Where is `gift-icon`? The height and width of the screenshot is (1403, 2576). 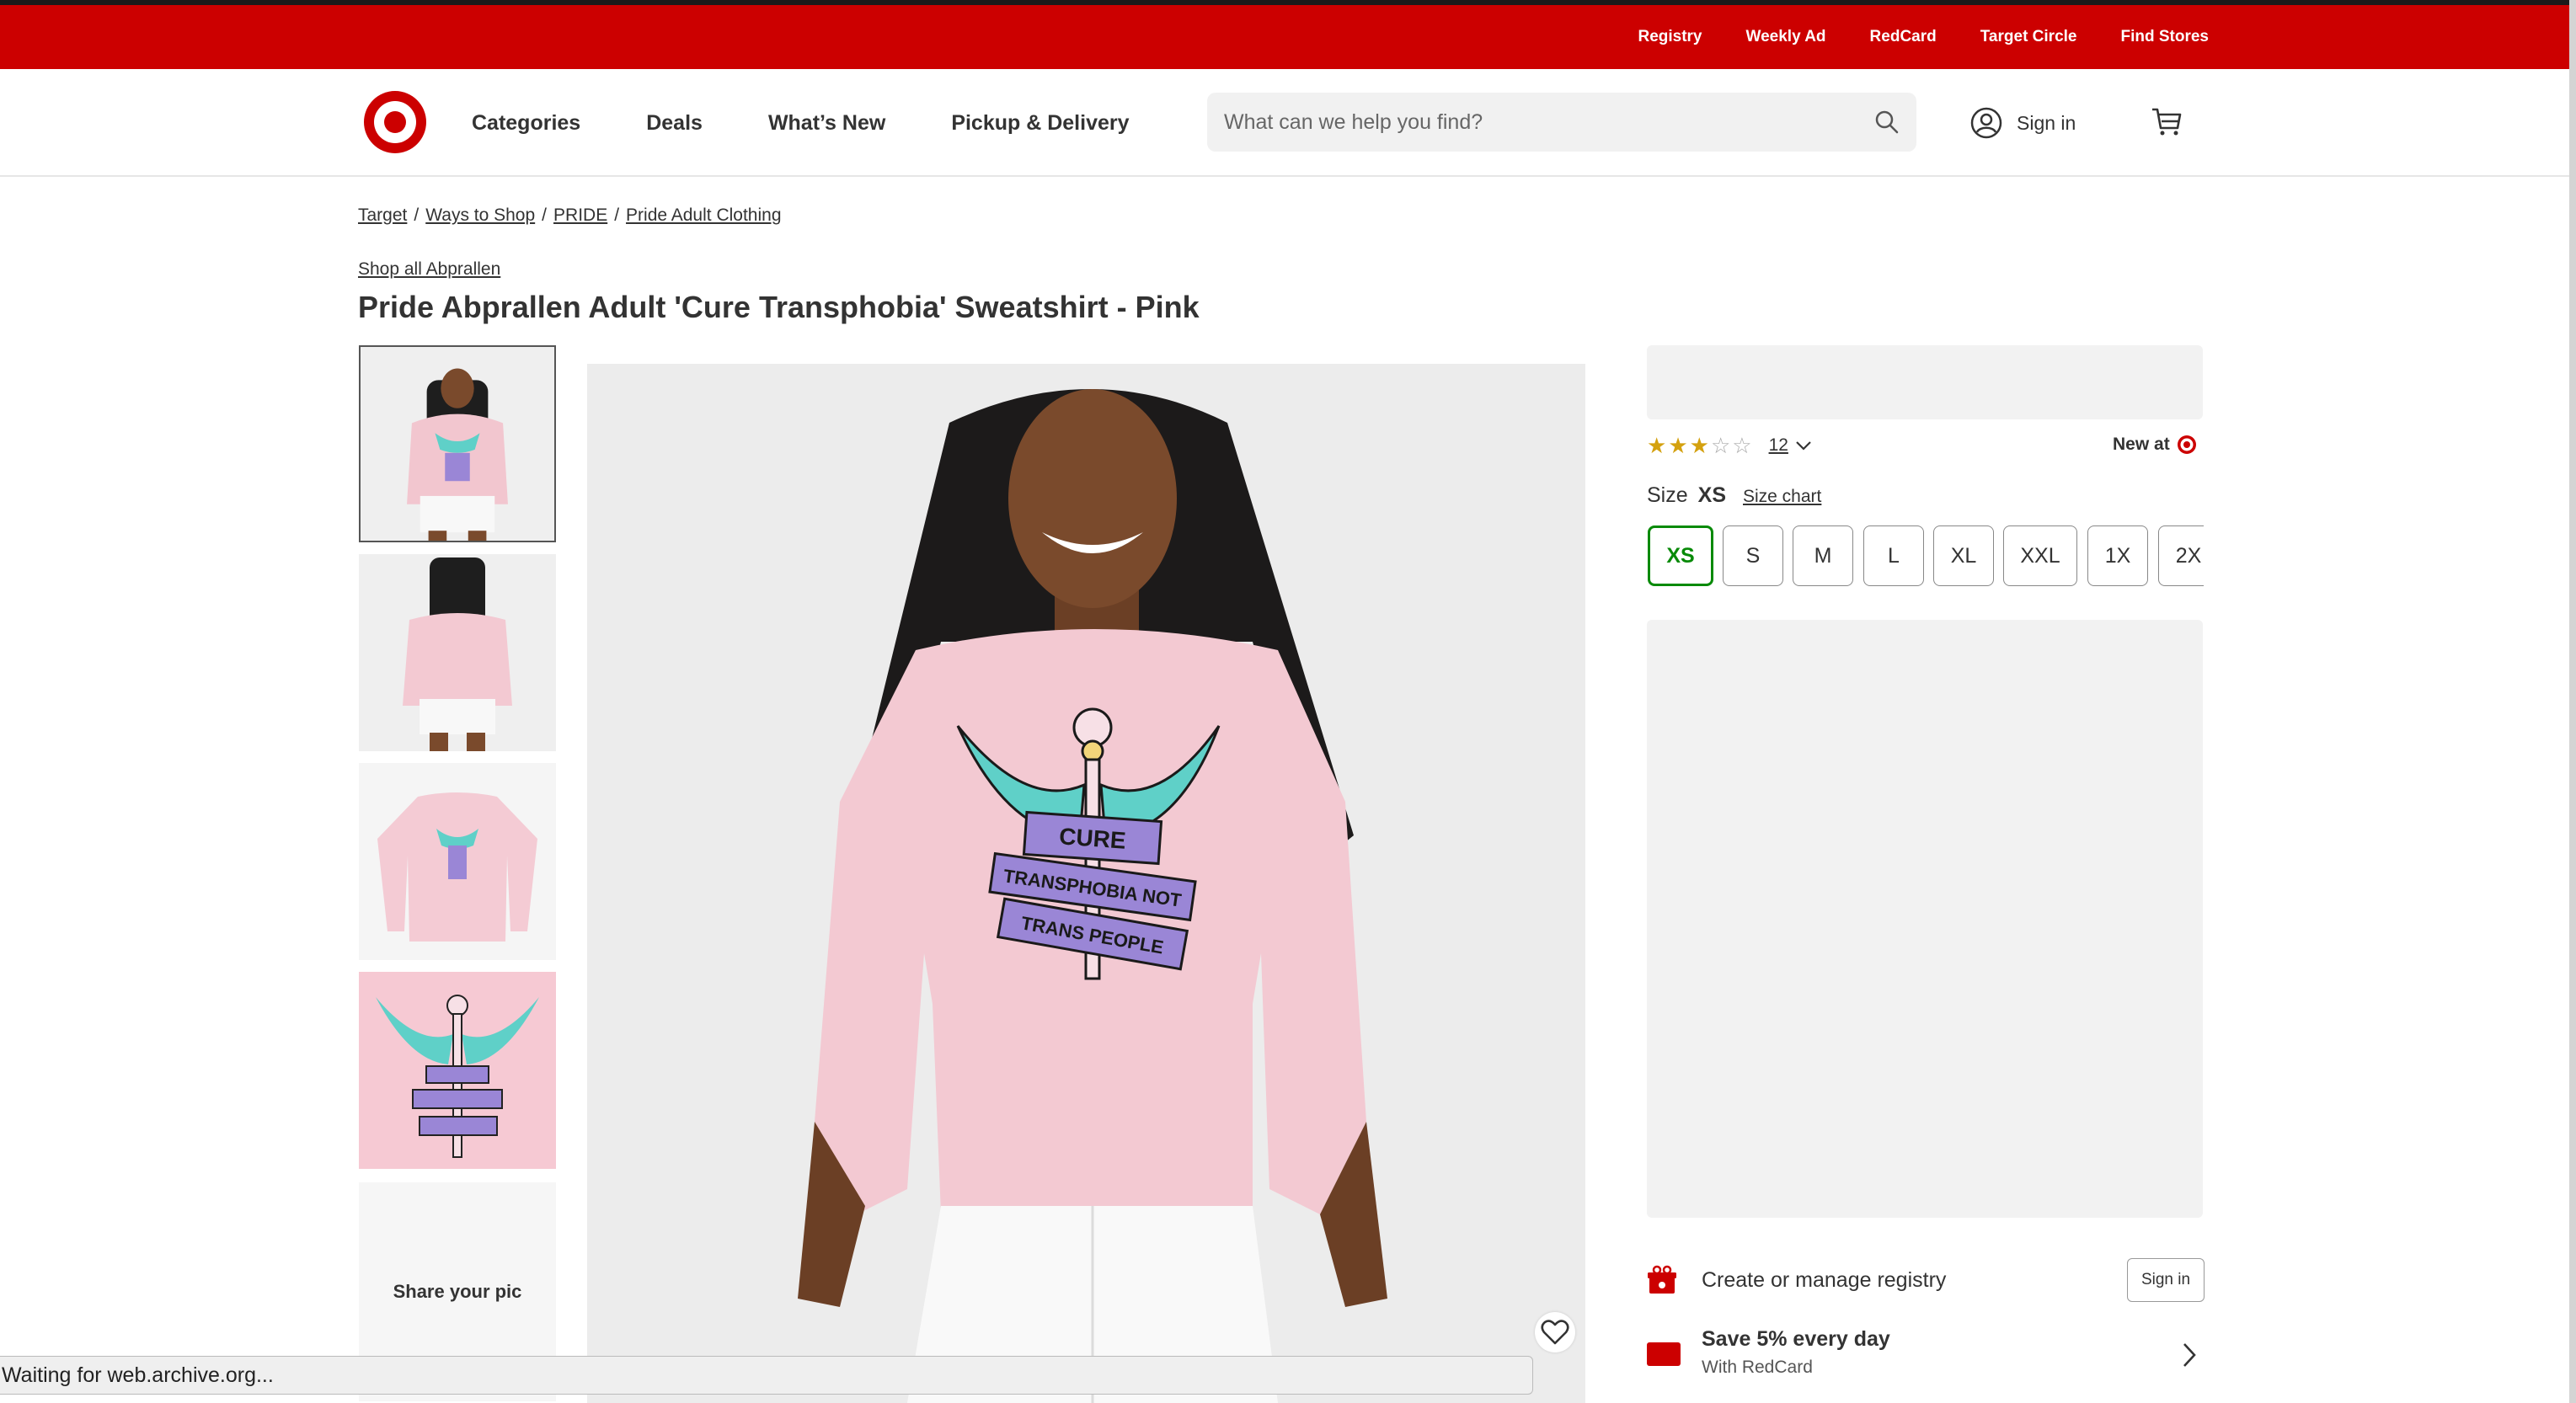 gift-icon is located at coordinates (1662, 1280).